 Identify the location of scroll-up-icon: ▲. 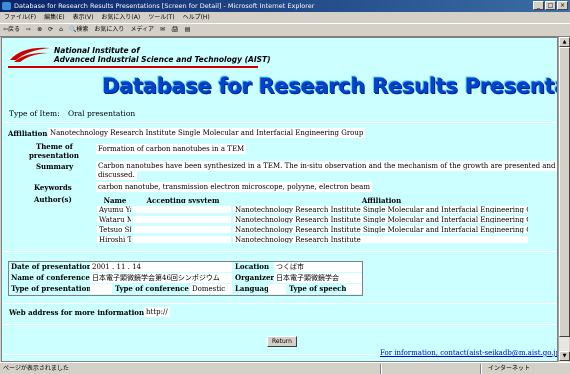
(564, 42).